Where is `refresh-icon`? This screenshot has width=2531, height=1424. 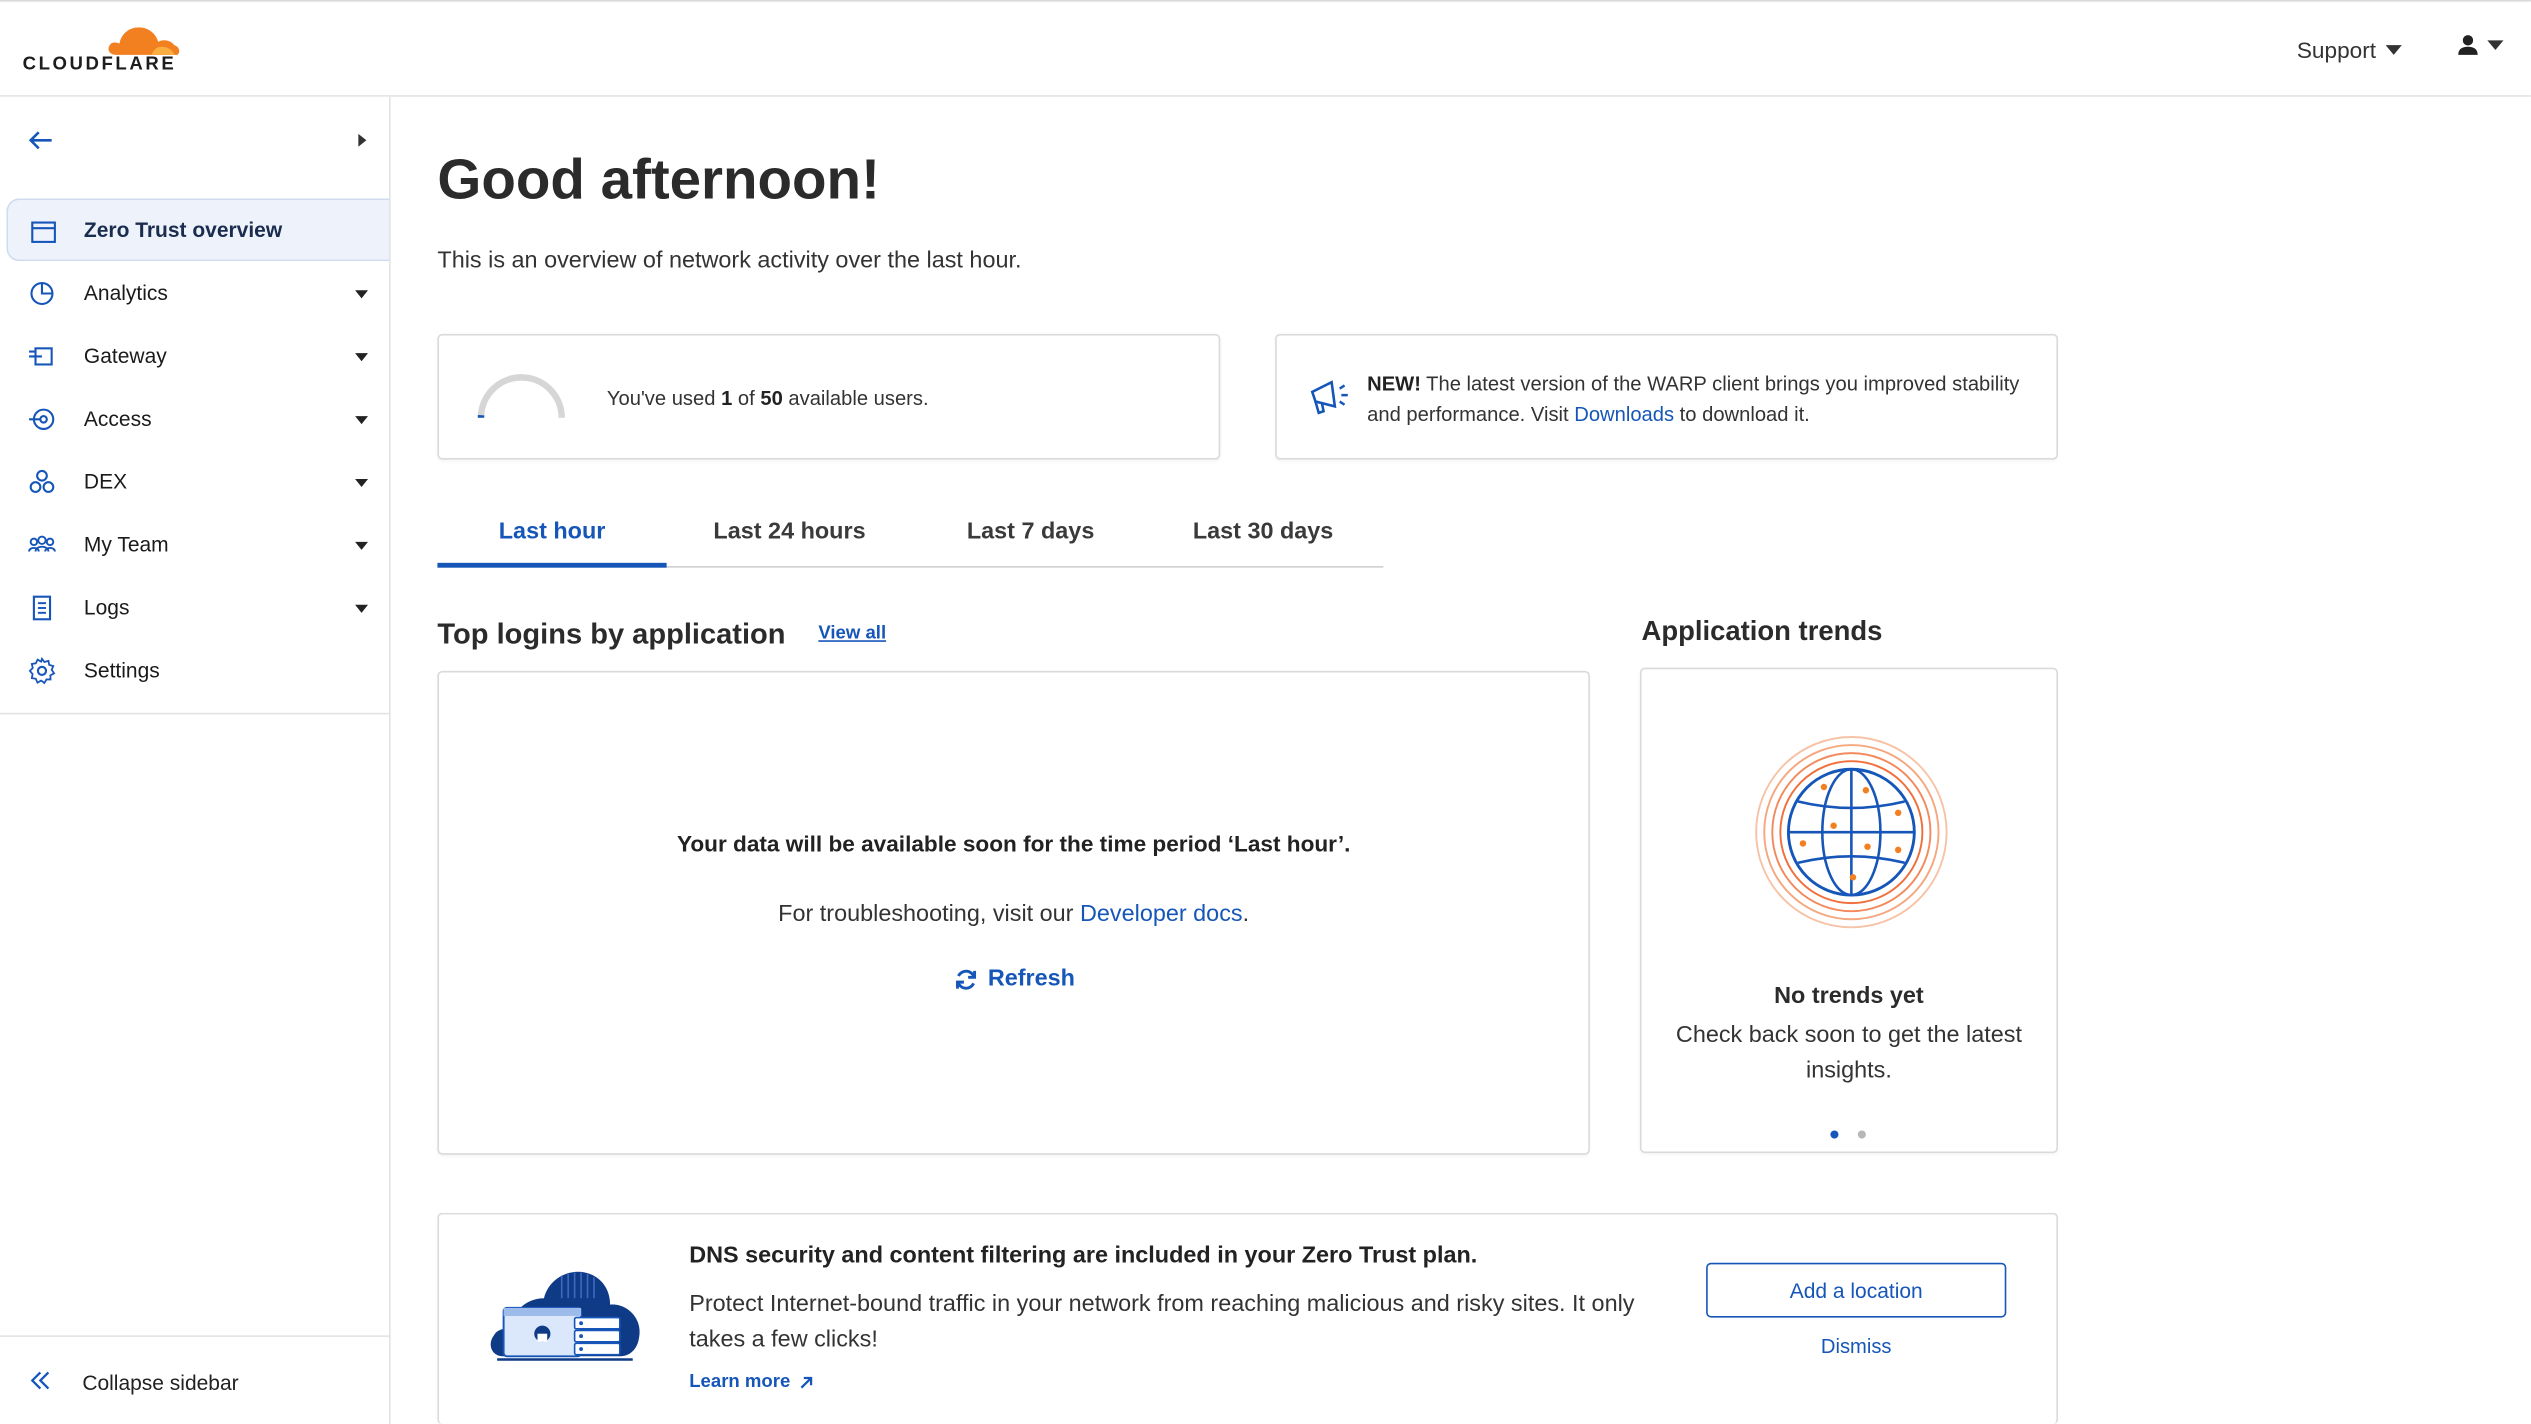 refresh-icon is located at coordinates (966, 978).